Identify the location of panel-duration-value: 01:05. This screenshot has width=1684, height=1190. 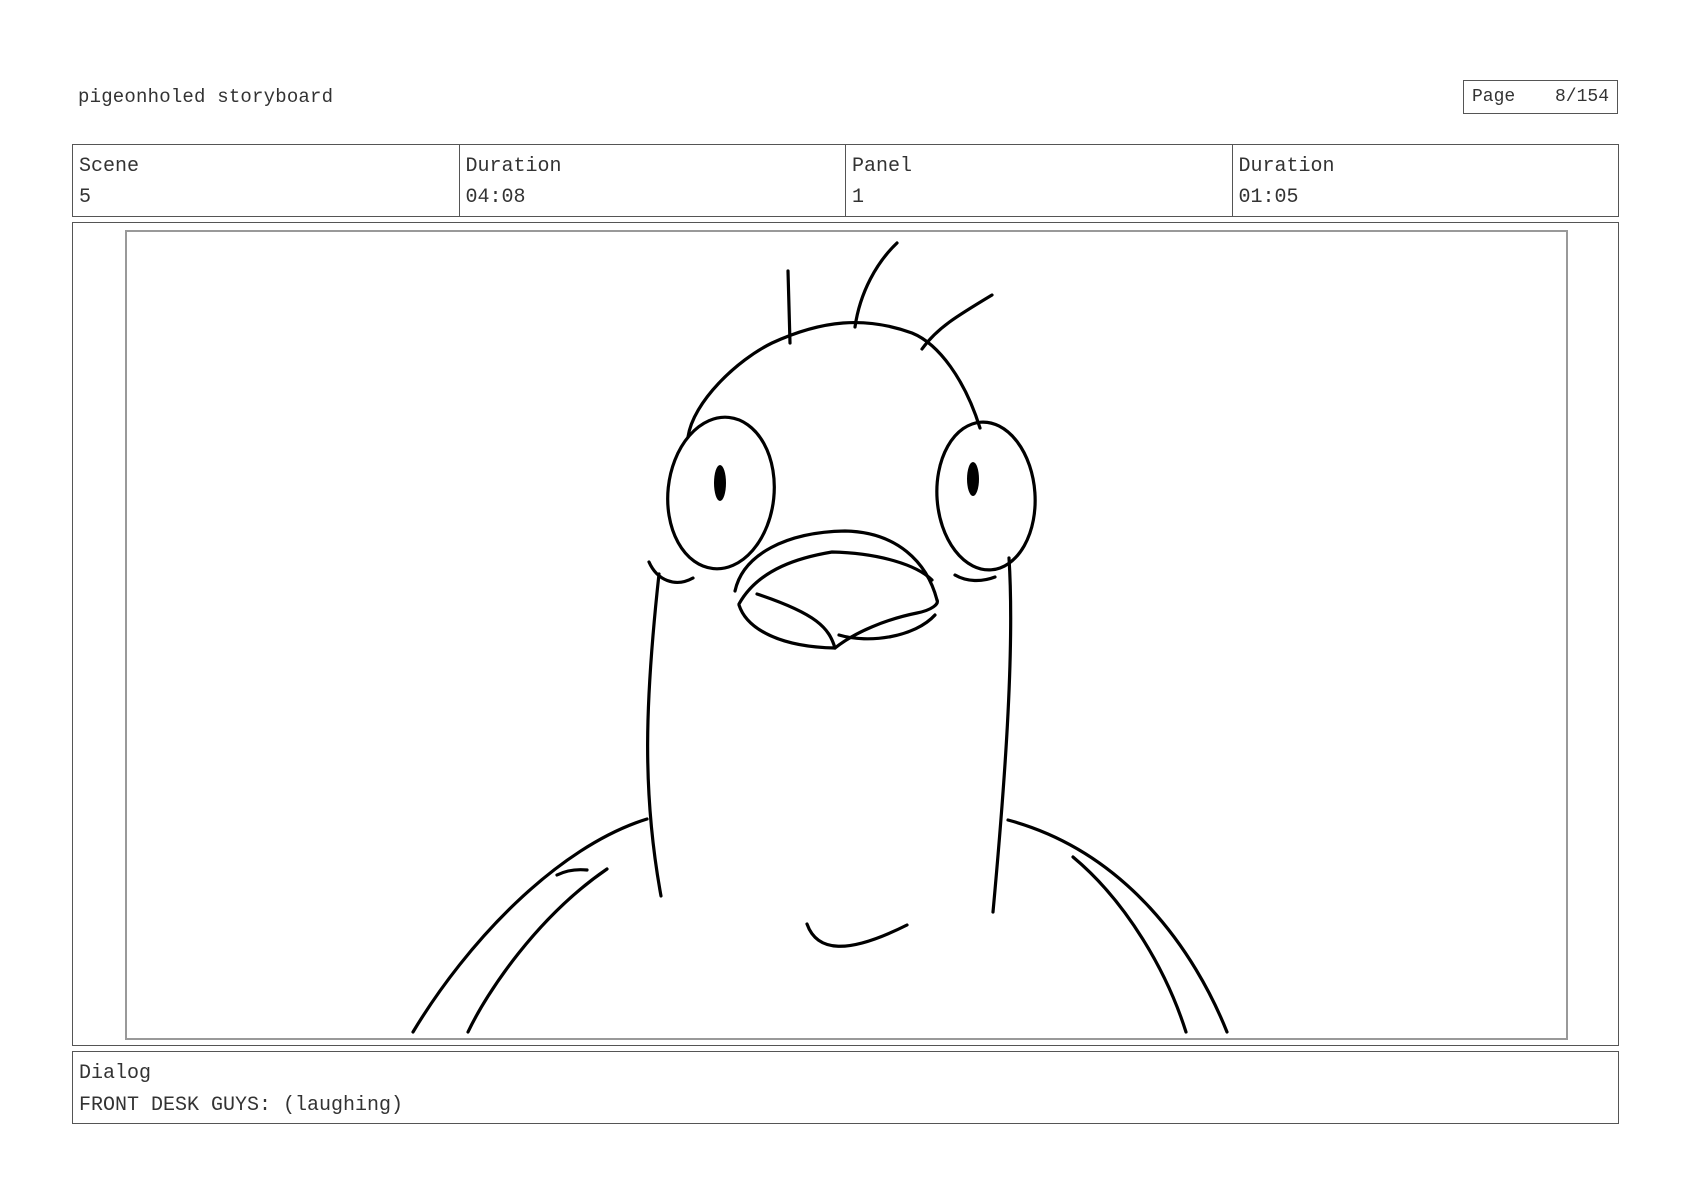
(1268, 197).